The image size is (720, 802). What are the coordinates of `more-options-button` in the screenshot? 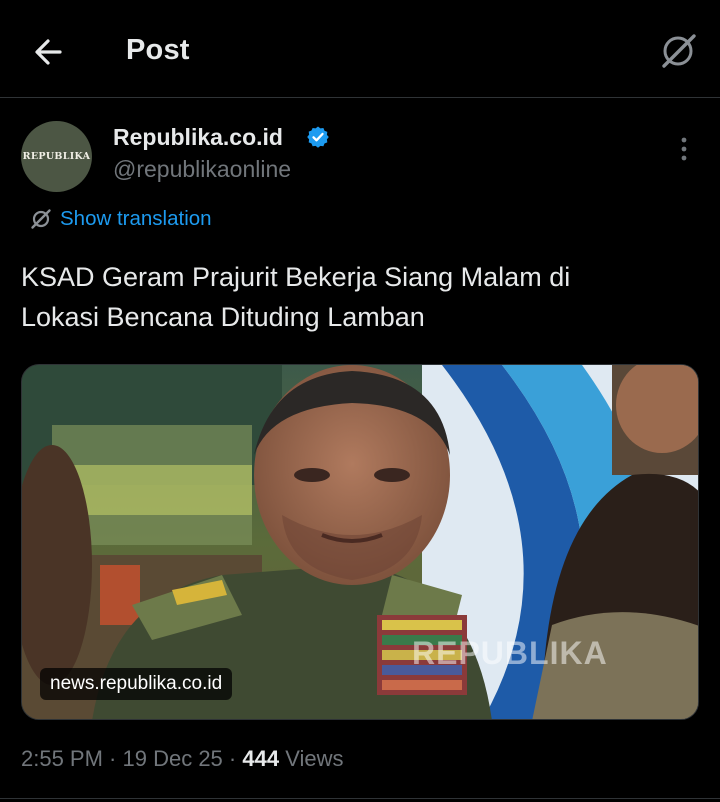 It's located at (684, 149).